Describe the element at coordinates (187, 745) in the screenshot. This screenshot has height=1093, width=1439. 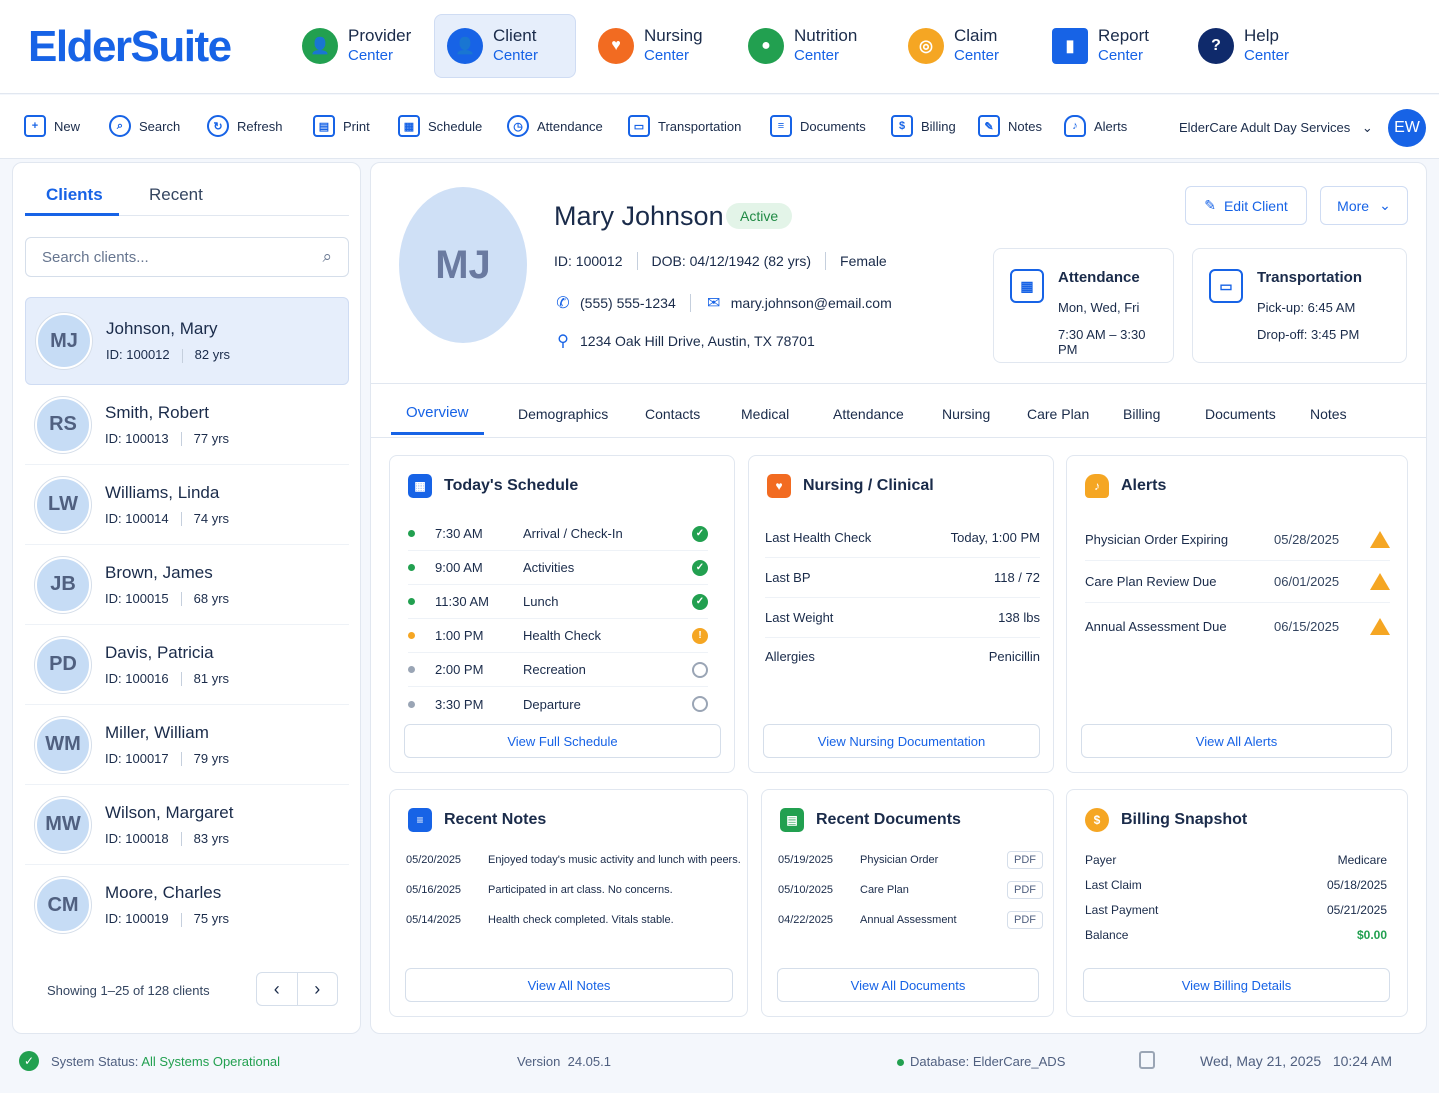
I see `client-list-item: WM Miller, William ID: 100017 79 yrs` at that location.